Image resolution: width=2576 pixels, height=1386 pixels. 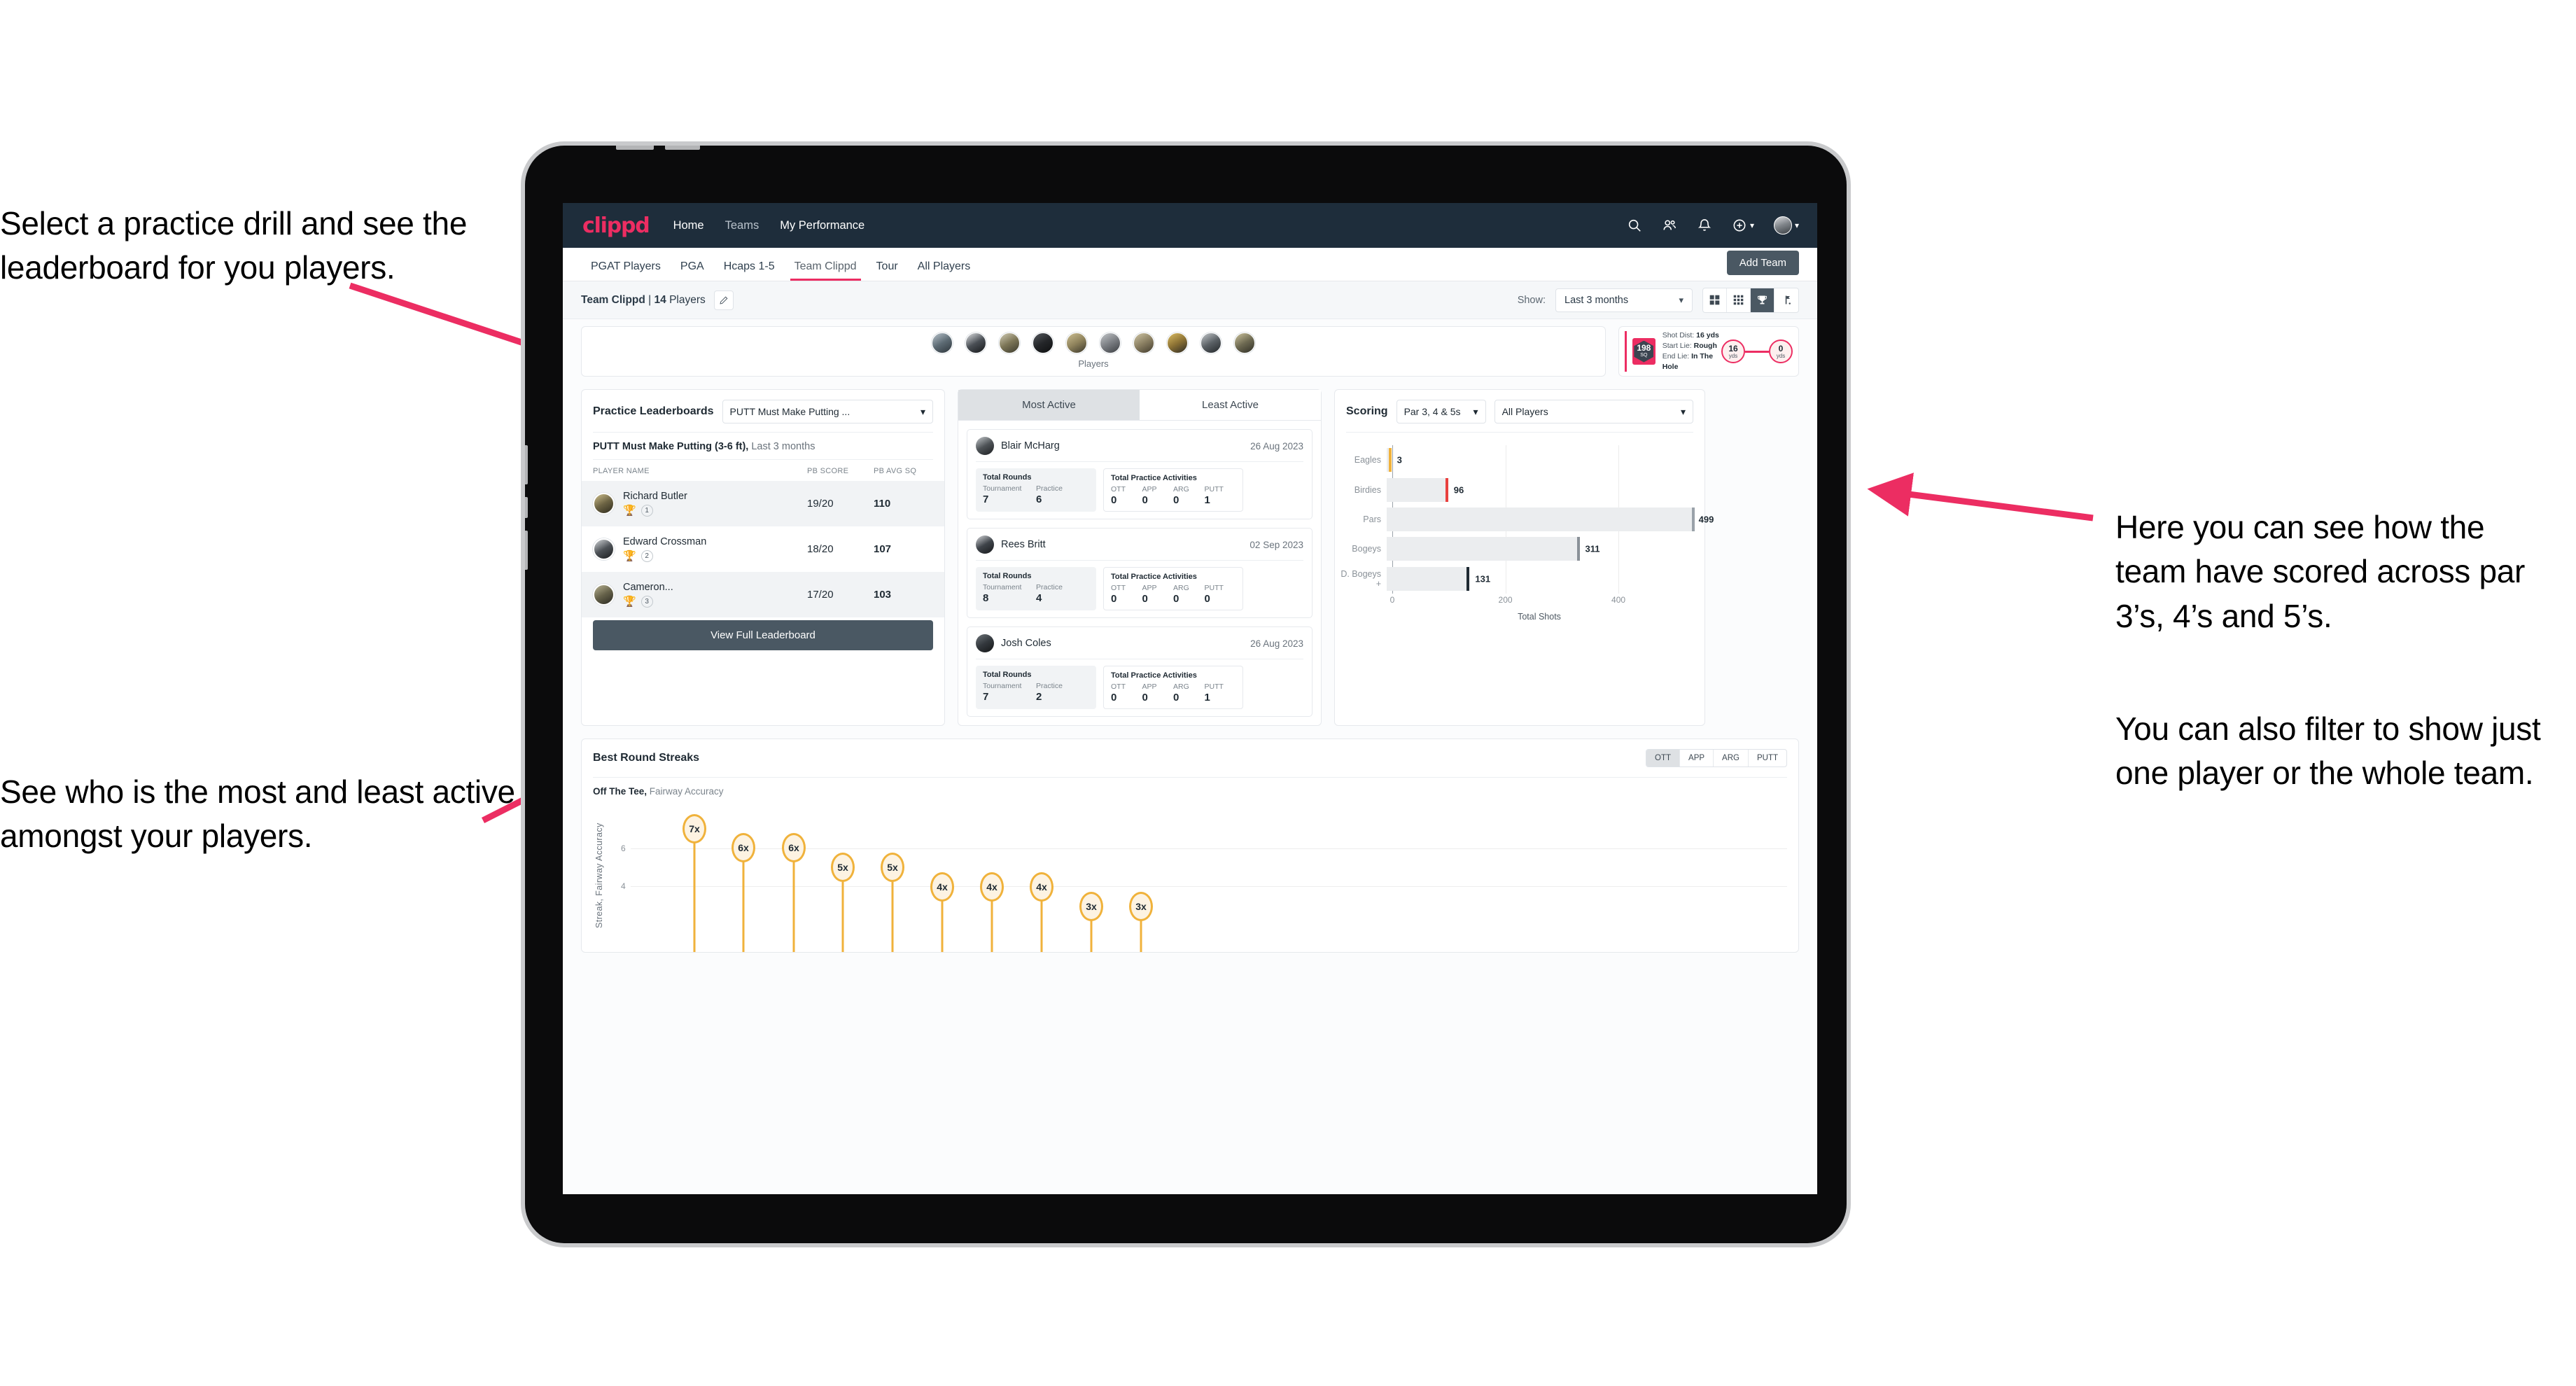 I want to click on stat-tournament: Tournament 8, so click(x=1009, y=593).